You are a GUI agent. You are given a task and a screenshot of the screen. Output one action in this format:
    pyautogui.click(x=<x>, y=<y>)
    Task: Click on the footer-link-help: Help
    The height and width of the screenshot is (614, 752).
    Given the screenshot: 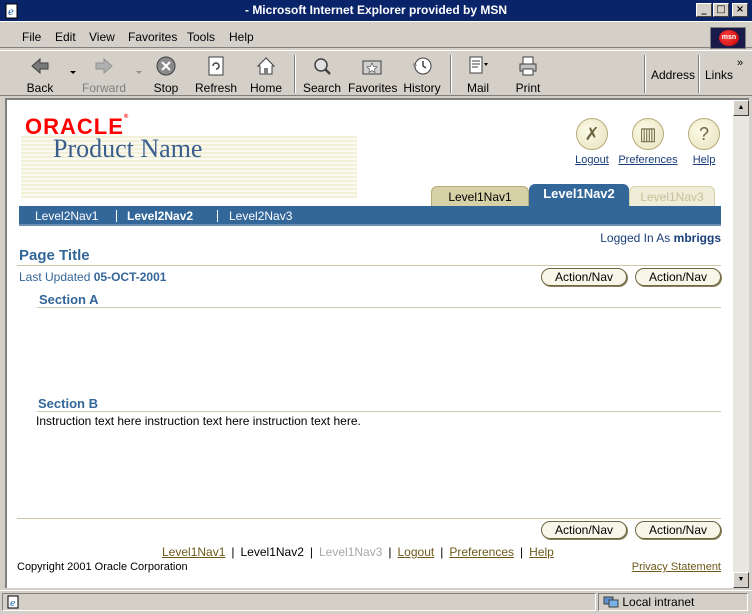 What is the action you would take?
    pyautogui.click(x=541, y=552)
    